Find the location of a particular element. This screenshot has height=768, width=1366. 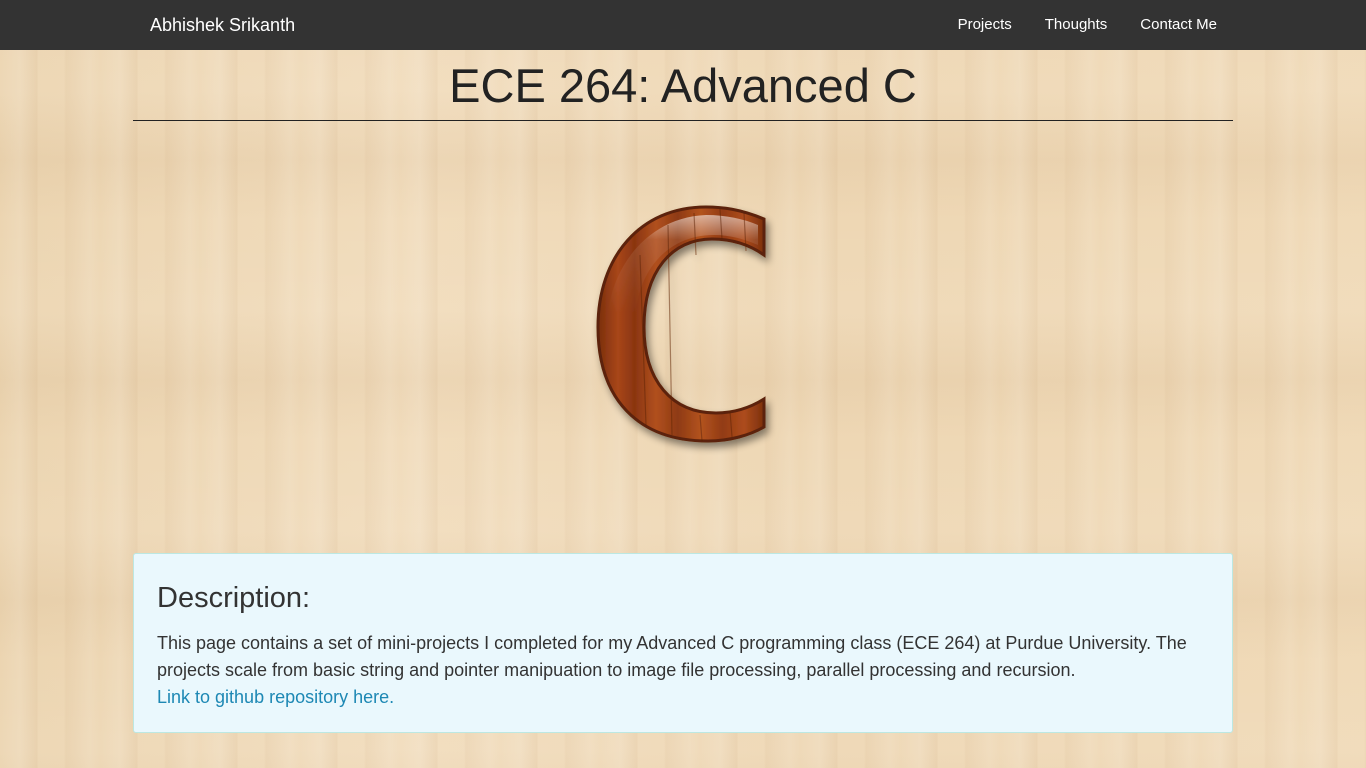

github-repository-link: Link to github repository here. is located at coordinates (275, 697).